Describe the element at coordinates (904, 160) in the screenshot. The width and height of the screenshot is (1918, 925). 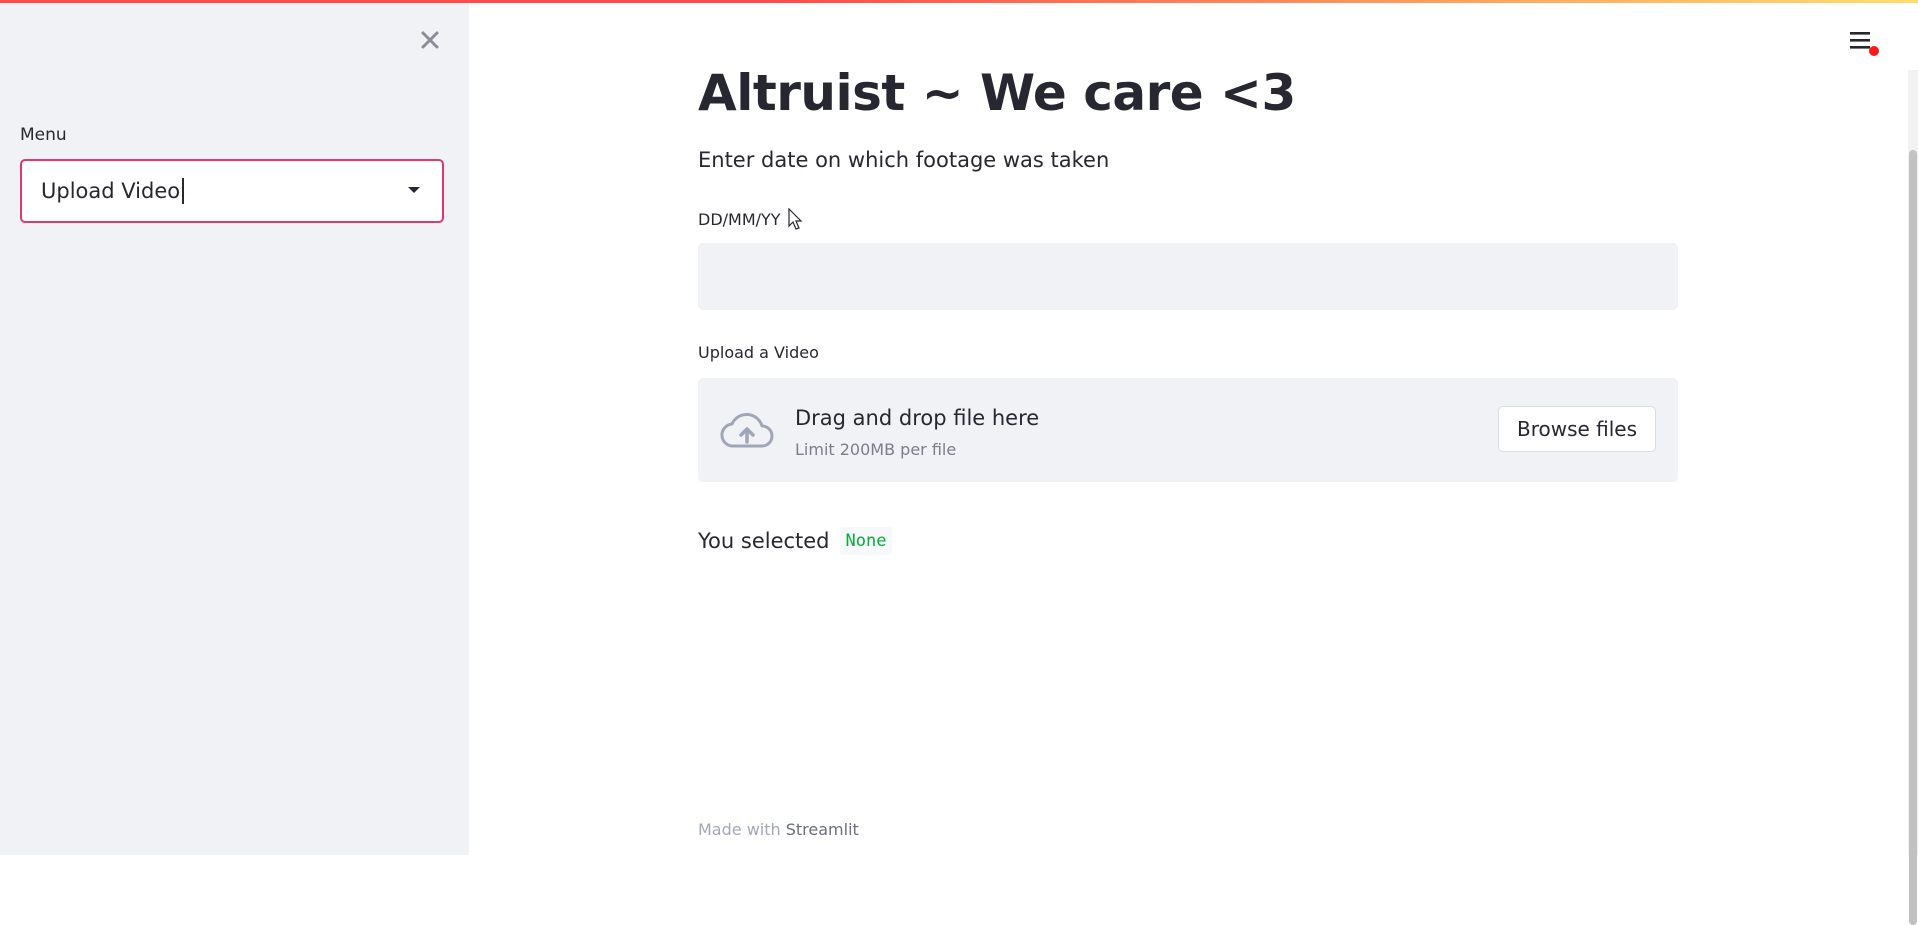
I see `subtitle: Enter date on which footage was taken` at that location.